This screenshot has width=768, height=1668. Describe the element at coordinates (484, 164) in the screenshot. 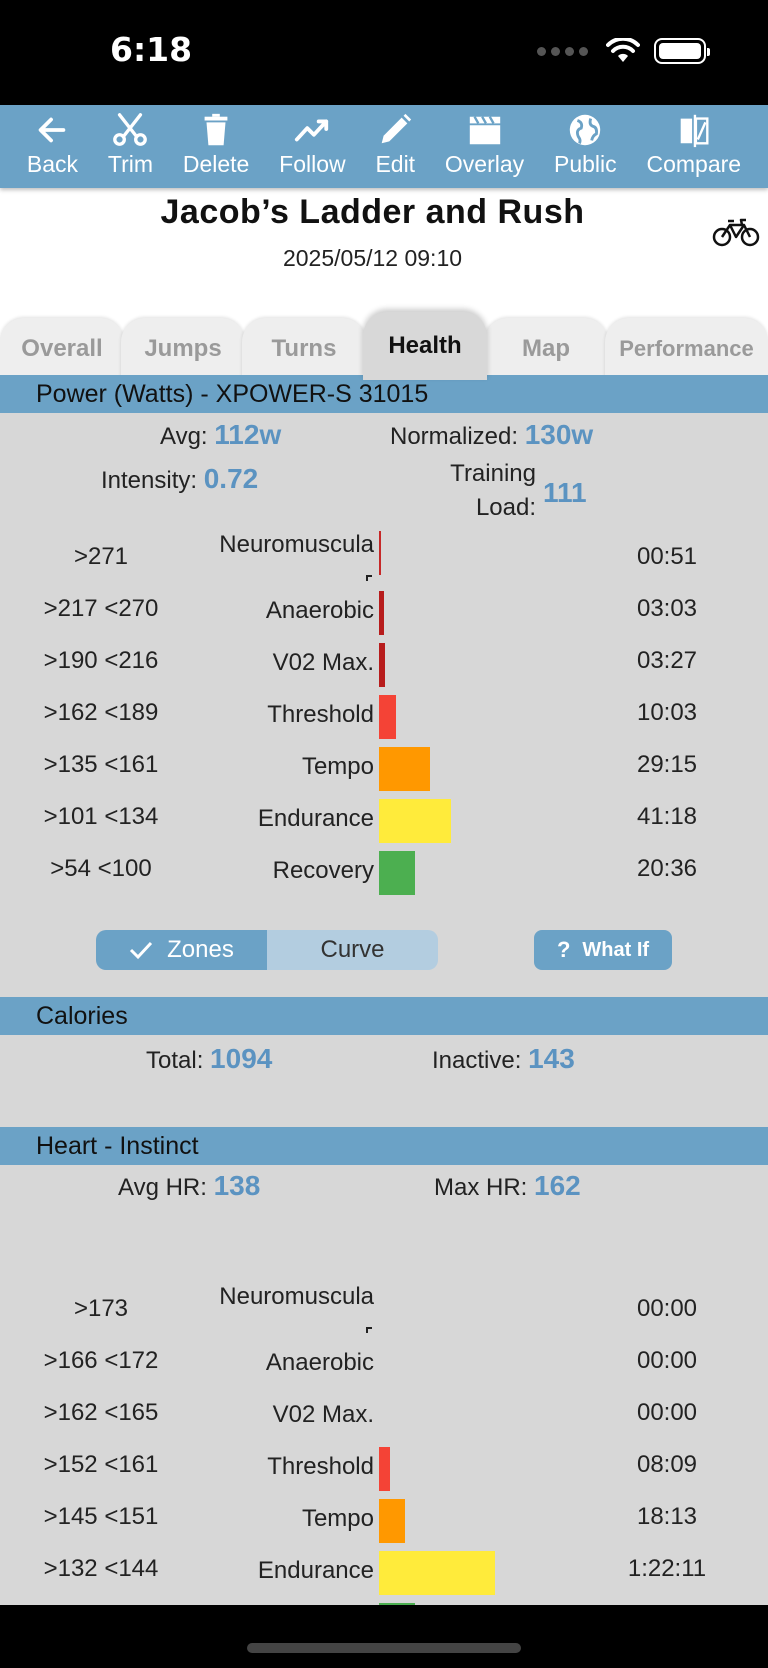

I see `overlay-label: Overlay` at that location.